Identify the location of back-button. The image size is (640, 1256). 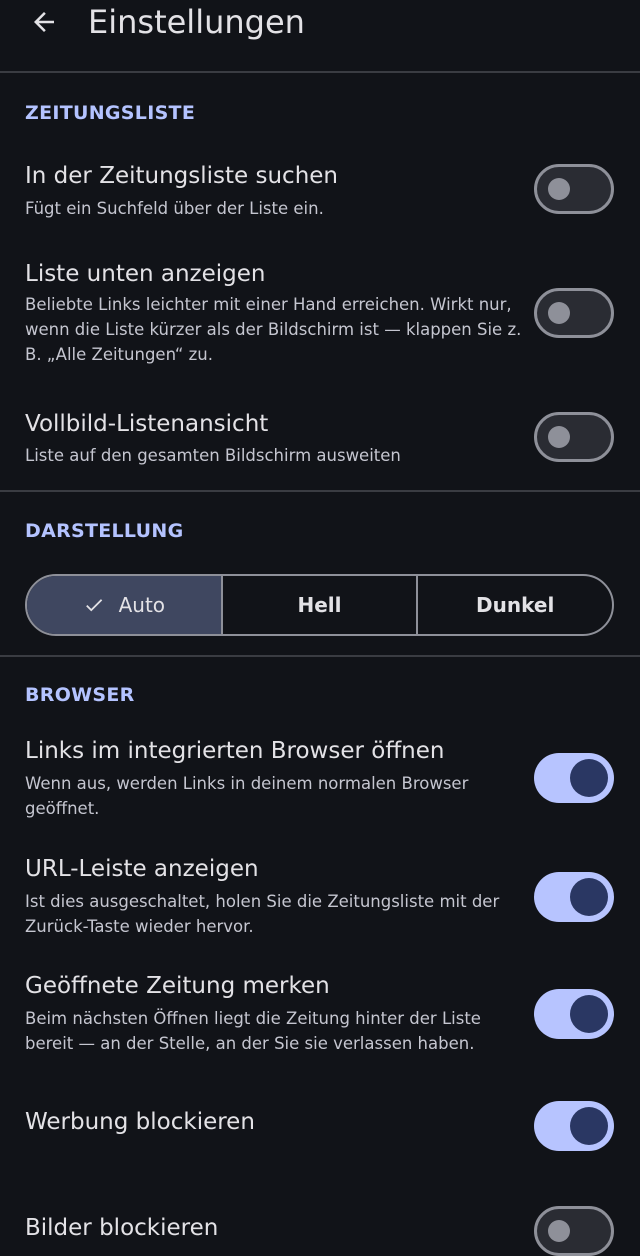
(44, 22).